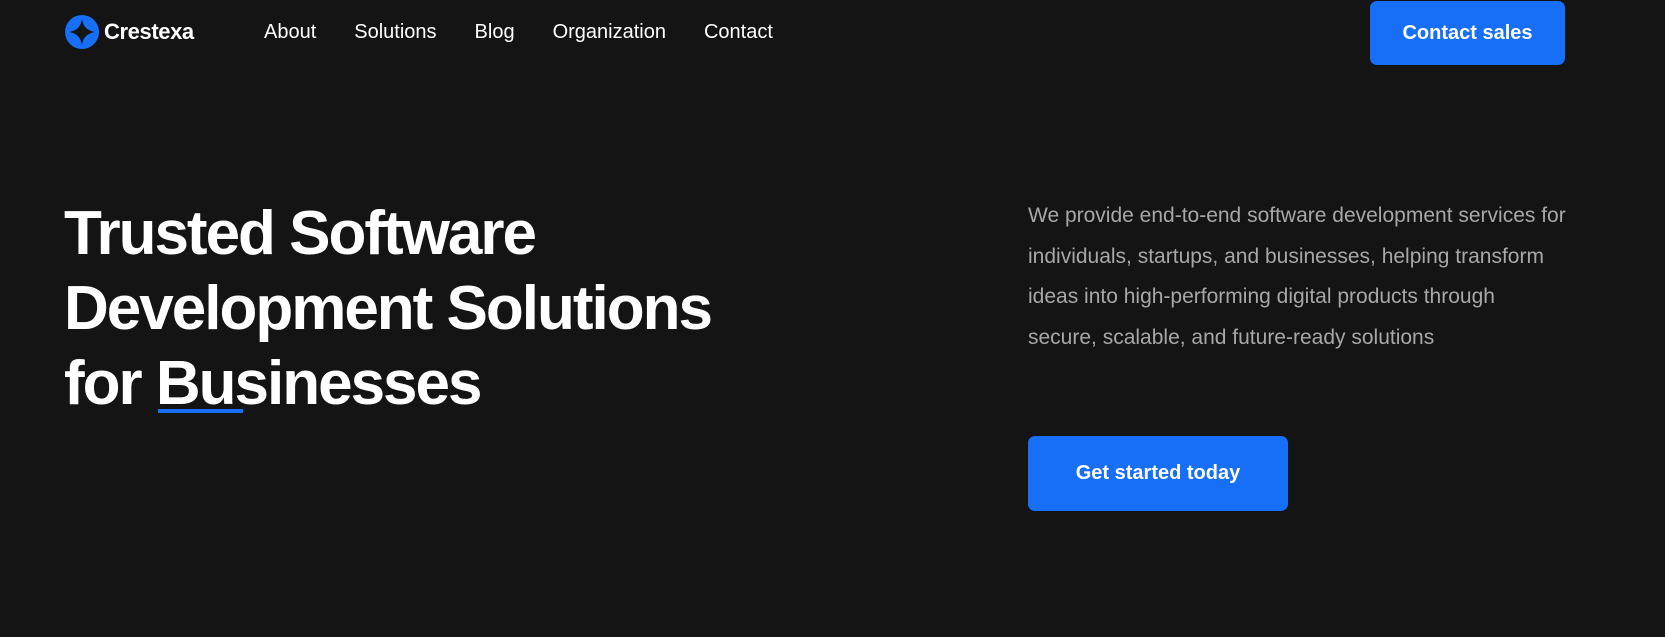  I want to click on get-started-button: Get started today, so click(1158, 473).